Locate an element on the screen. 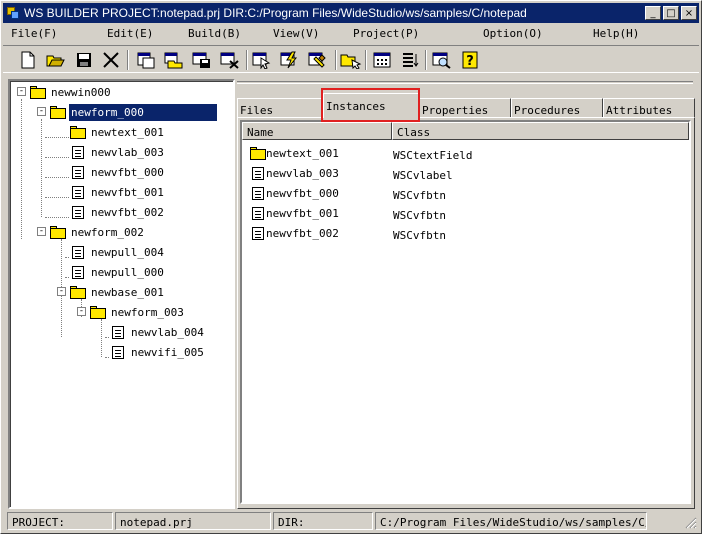  run-icon is located at coordinates (290, 60).